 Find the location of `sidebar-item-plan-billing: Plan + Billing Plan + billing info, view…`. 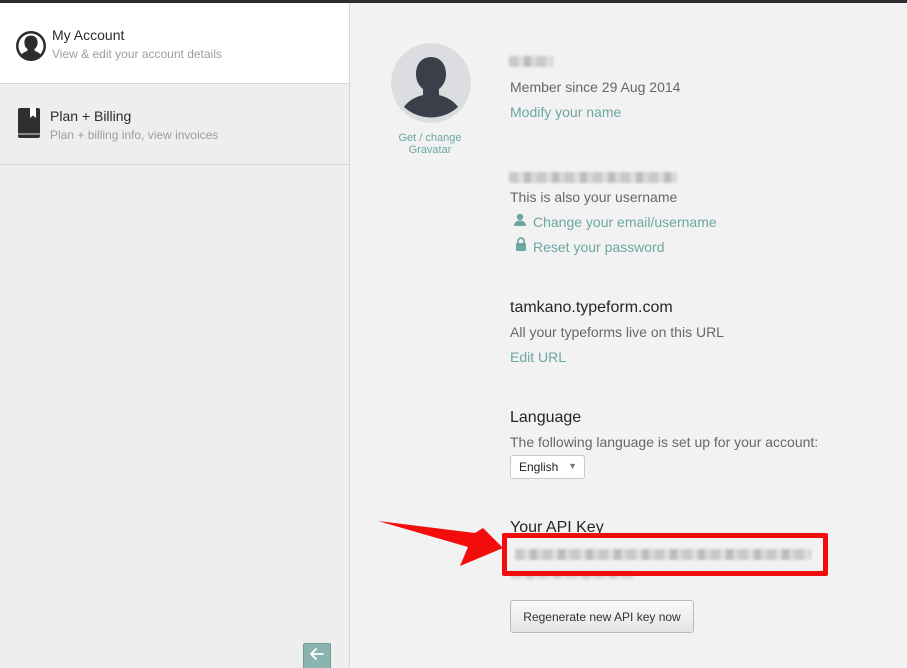

sidebar-item-plan-billing: Plan + Billing Plan + billing info, view… is located at coordinates (174, 124).